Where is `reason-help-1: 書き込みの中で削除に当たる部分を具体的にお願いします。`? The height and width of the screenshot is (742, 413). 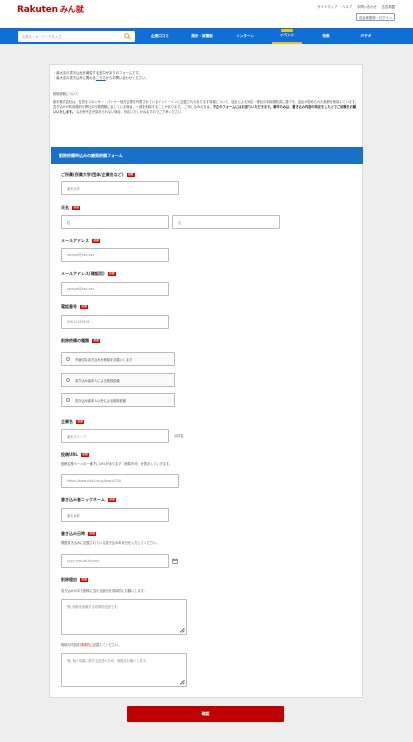
reason-help-1: 書き込みの中で削除に当たる部分を具体的にお願いします。 is located at coordinates (104, 591).